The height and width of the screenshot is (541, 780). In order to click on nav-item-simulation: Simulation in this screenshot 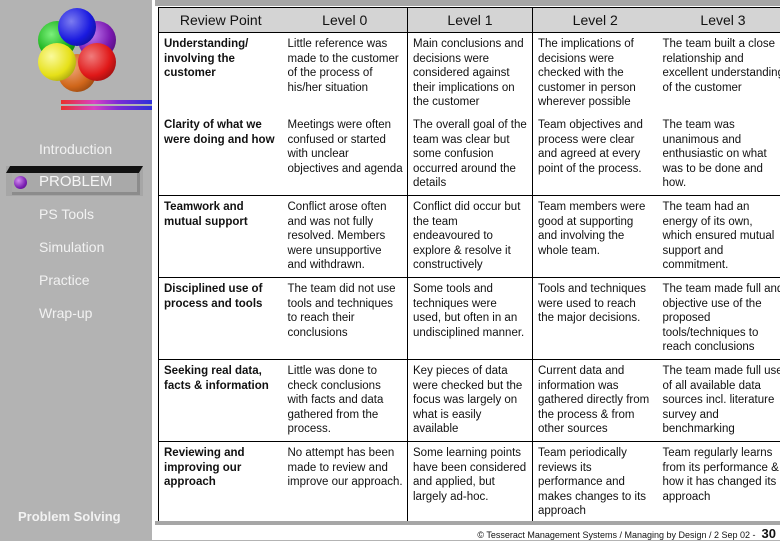, I will do `click(71, 247)`.